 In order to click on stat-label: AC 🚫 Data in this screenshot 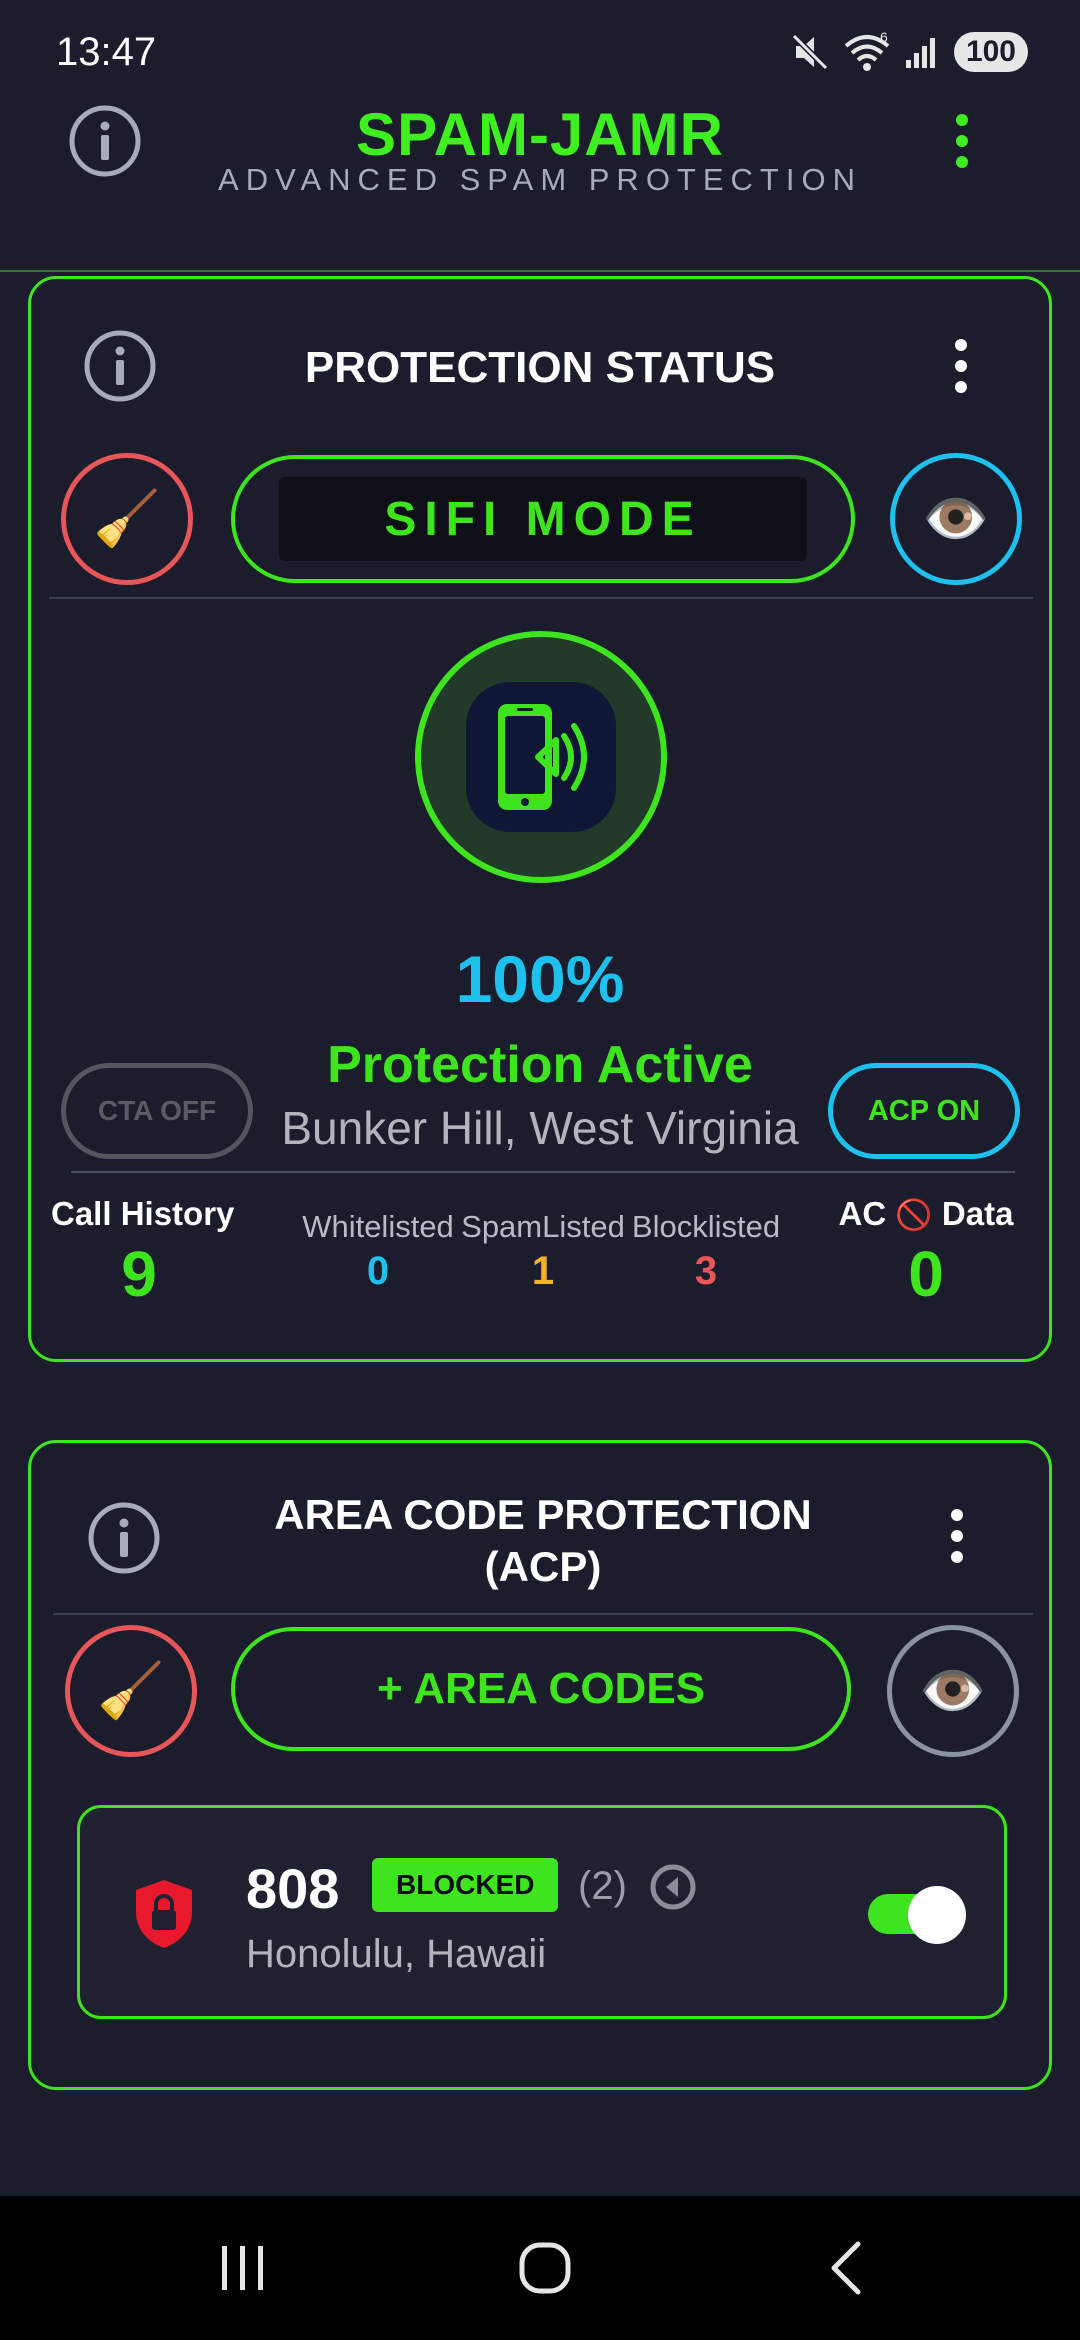, I will do `click(926, 1214)`.